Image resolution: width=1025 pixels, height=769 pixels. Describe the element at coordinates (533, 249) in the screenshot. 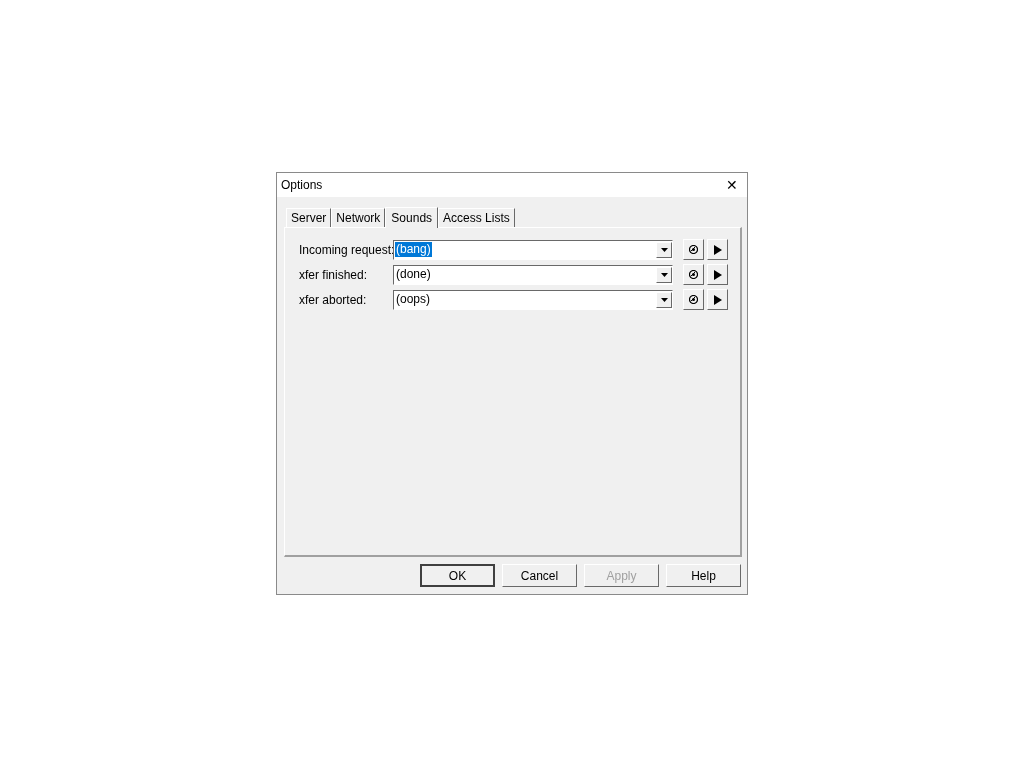

I see `sound-dropdown: (bang)` at that location.